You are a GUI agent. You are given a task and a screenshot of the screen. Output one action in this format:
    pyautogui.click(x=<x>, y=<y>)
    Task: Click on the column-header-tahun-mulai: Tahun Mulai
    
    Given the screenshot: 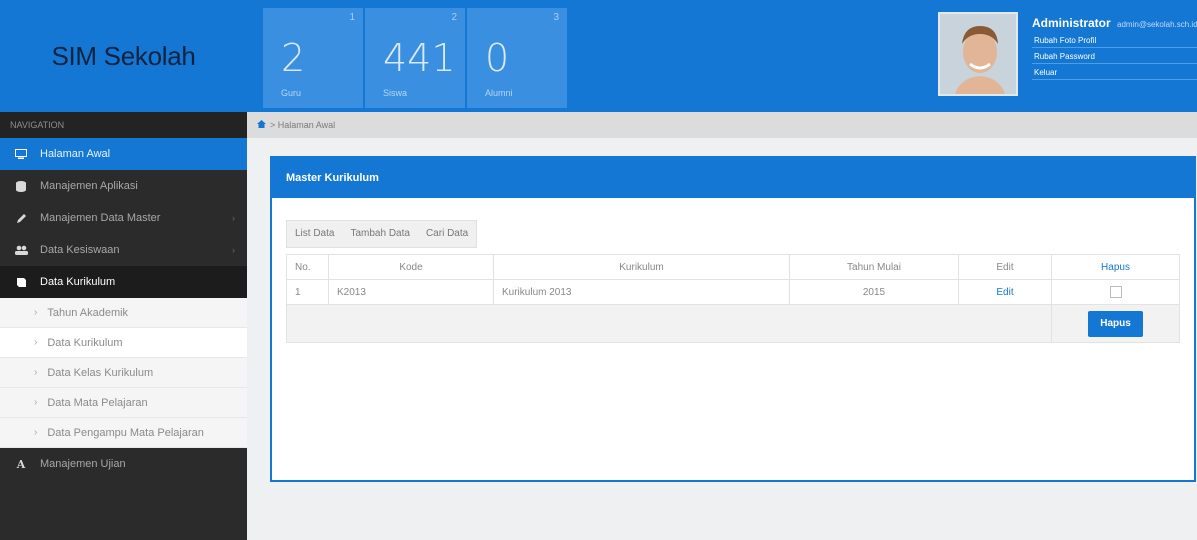 What is the action you would take?
    pyautogui.click(x=874, y=267)
    